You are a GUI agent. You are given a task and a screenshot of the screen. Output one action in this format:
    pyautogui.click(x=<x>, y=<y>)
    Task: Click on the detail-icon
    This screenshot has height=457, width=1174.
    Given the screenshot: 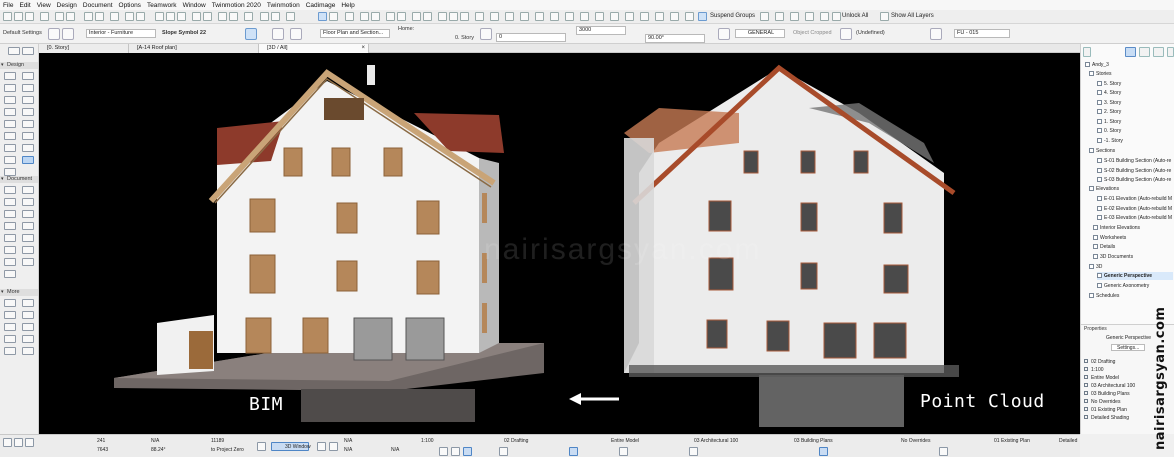 What is the action you would take?
    pyautogui.click(x=554, y=16)
    